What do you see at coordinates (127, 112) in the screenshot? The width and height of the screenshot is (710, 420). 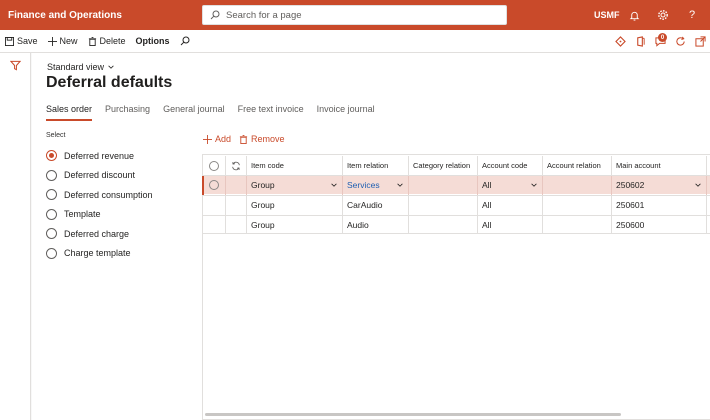 I see `tab-purchasing: Purchasing` at bounding box center [127, 112].